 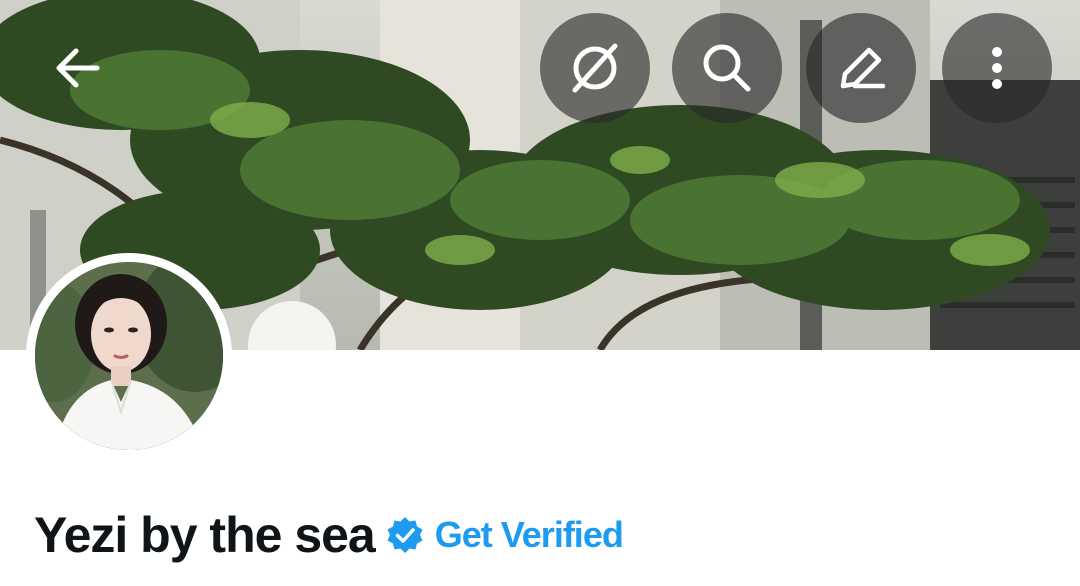 I want to click on grok-icon, so click(x=595, y=68).